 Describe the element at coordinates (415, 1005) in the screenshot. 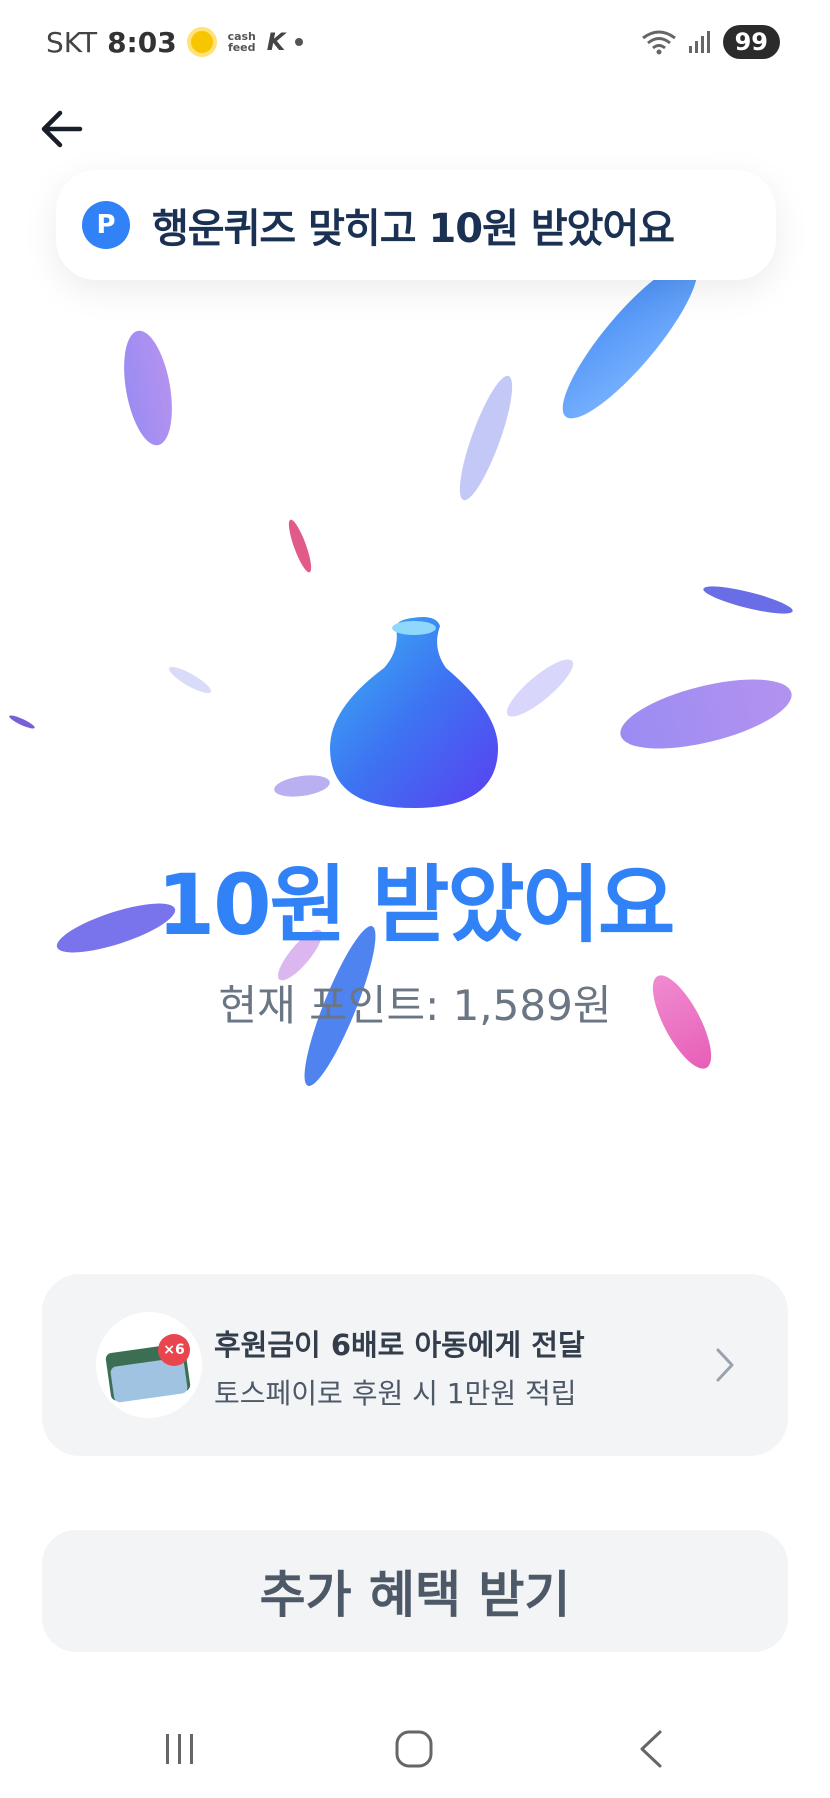

I see `current-points: 현재 포인트: 1,589원` at that location.